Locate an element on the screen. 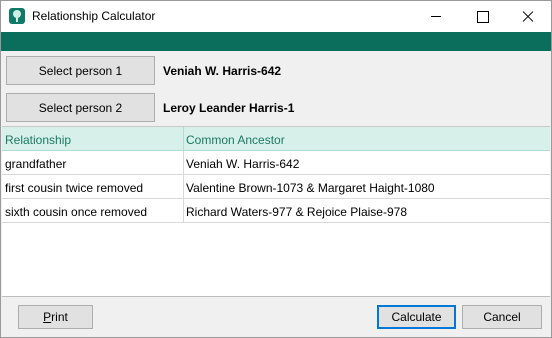 The image size is (552, 338). close-button is located at coordinates (528, 16).